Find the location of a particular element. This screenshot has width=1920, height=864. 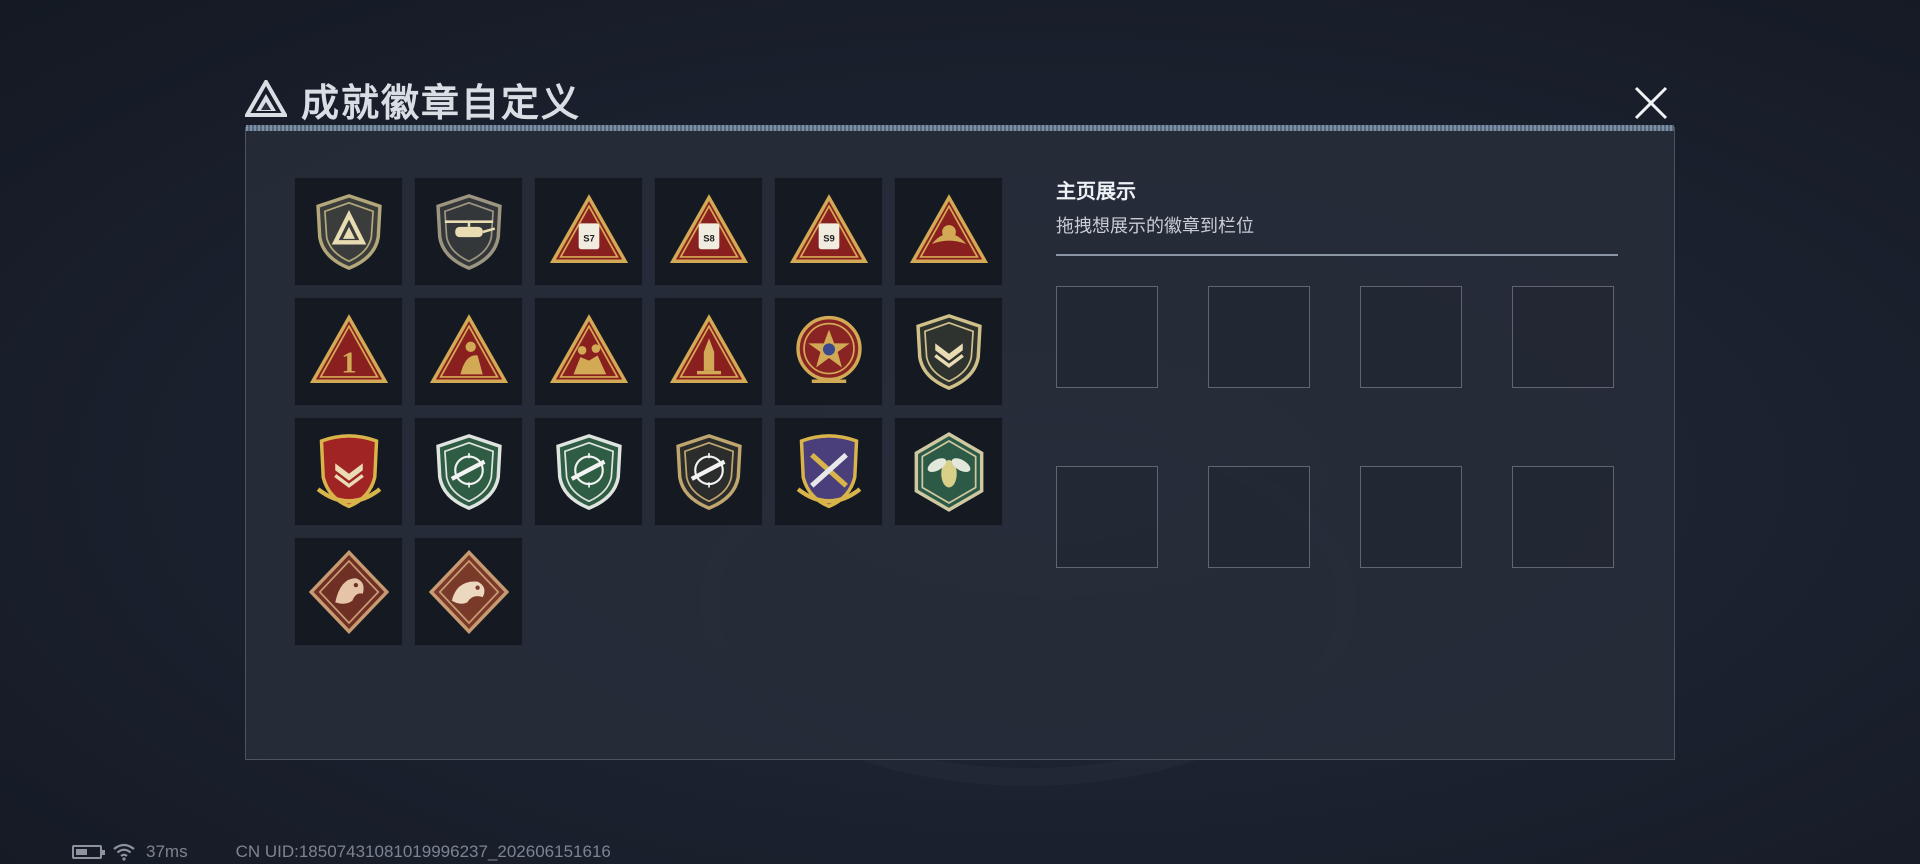

helicopter-shield-badge-icon is located at coordinates (468, 231).